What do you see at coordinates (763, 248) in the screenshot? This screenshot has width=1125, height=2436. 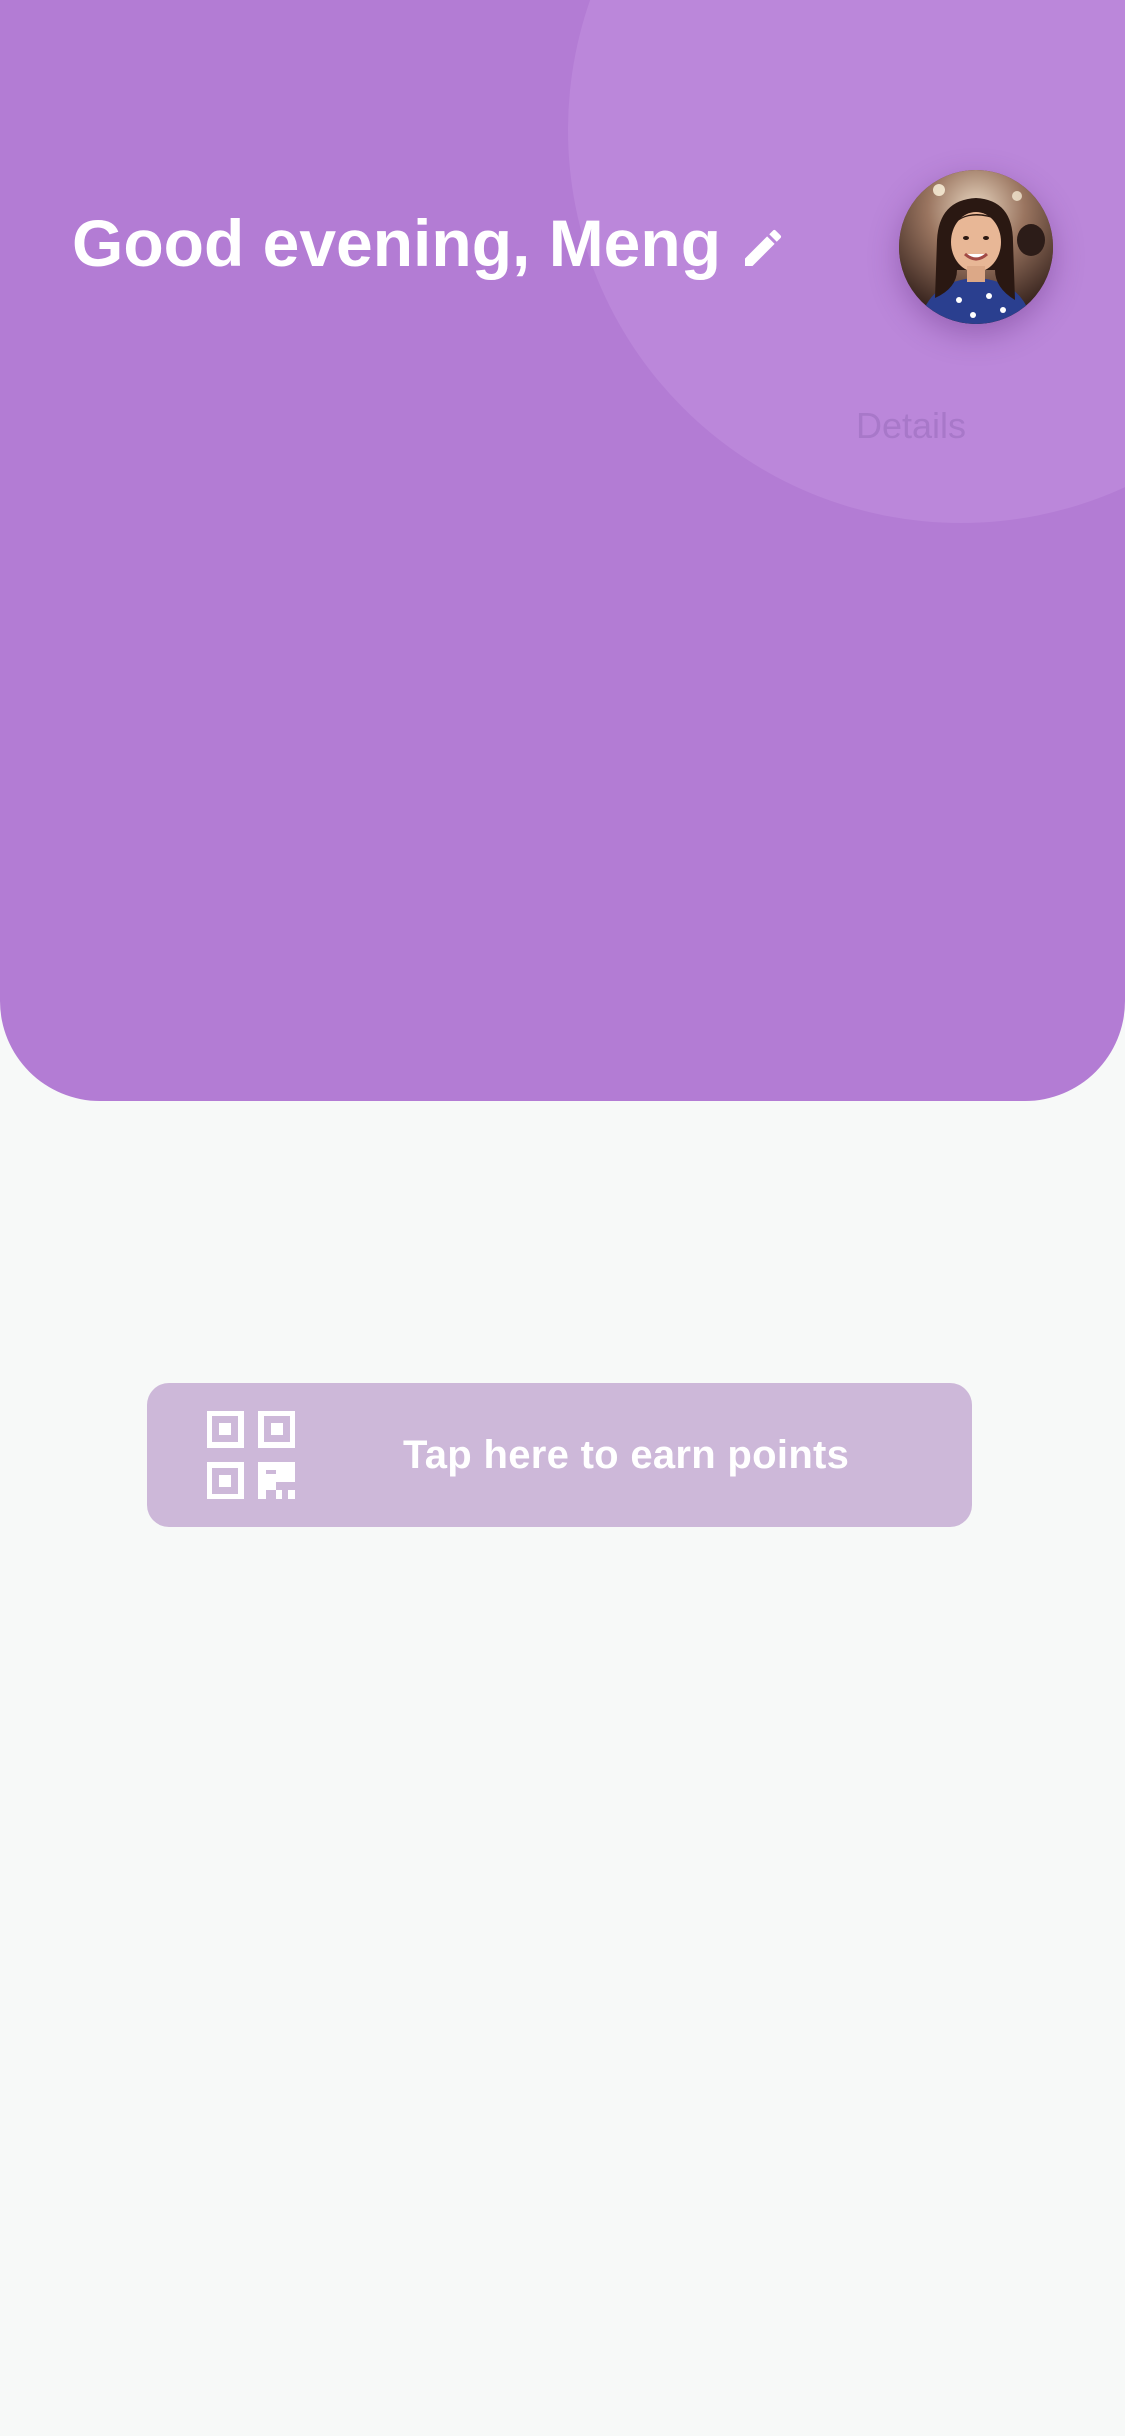 I see `pencil-icon` at bounding box center [763, 248].